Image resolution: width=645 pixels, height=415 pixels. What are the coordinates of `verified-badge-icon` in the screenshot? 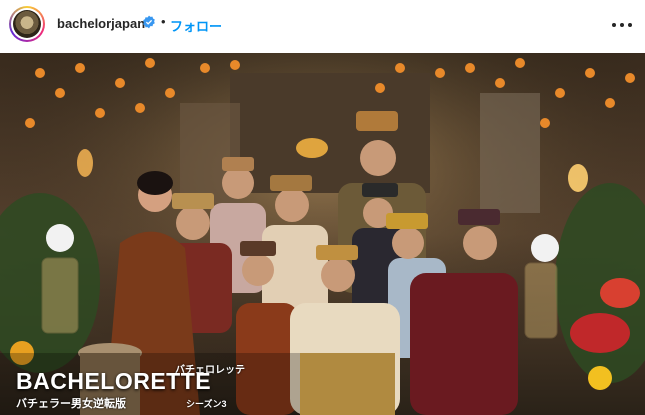 It's located at (149, 22).